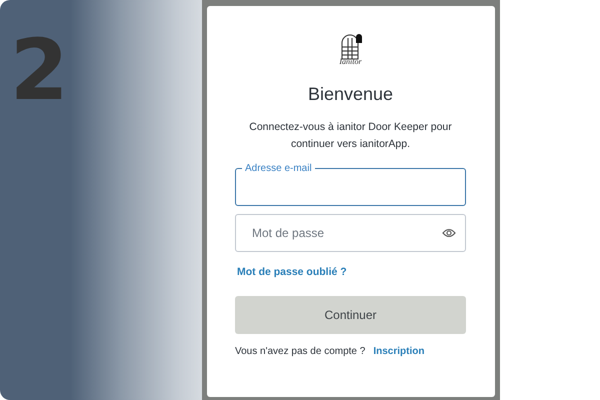 The image size is (600, 400). I want to click on logo-text: Ianitor, so click(350, 61).